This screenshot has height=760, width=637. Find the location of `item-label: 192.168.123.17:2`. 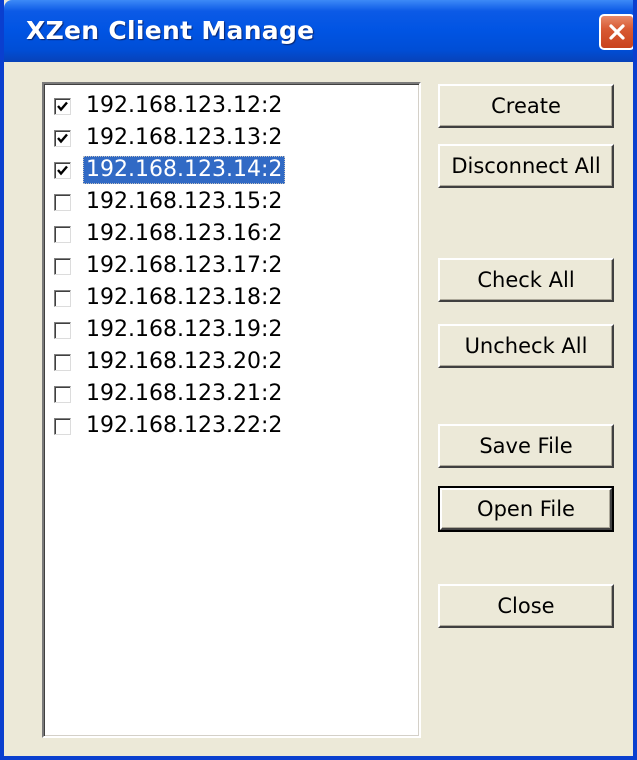

item-label: 192.168.123.17:2 is located at coordinates (184, 265).